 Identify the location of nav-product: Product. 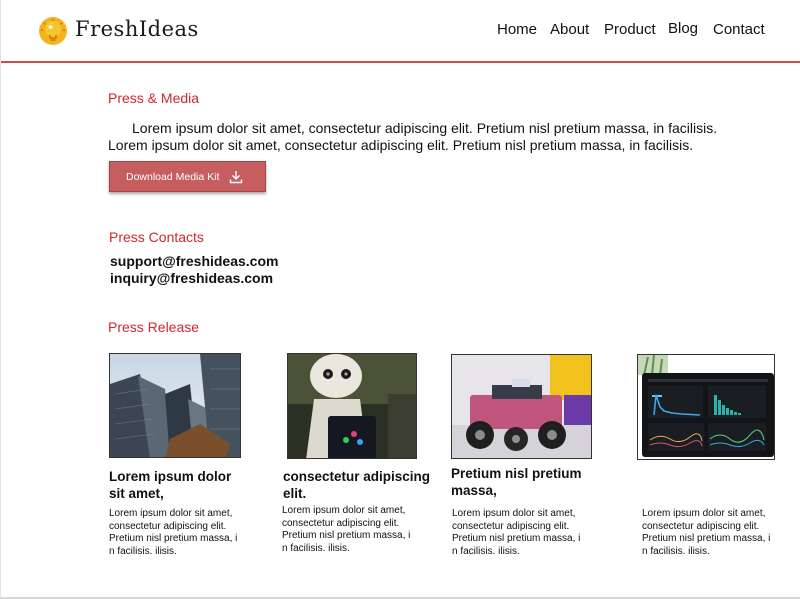
(630, 29).